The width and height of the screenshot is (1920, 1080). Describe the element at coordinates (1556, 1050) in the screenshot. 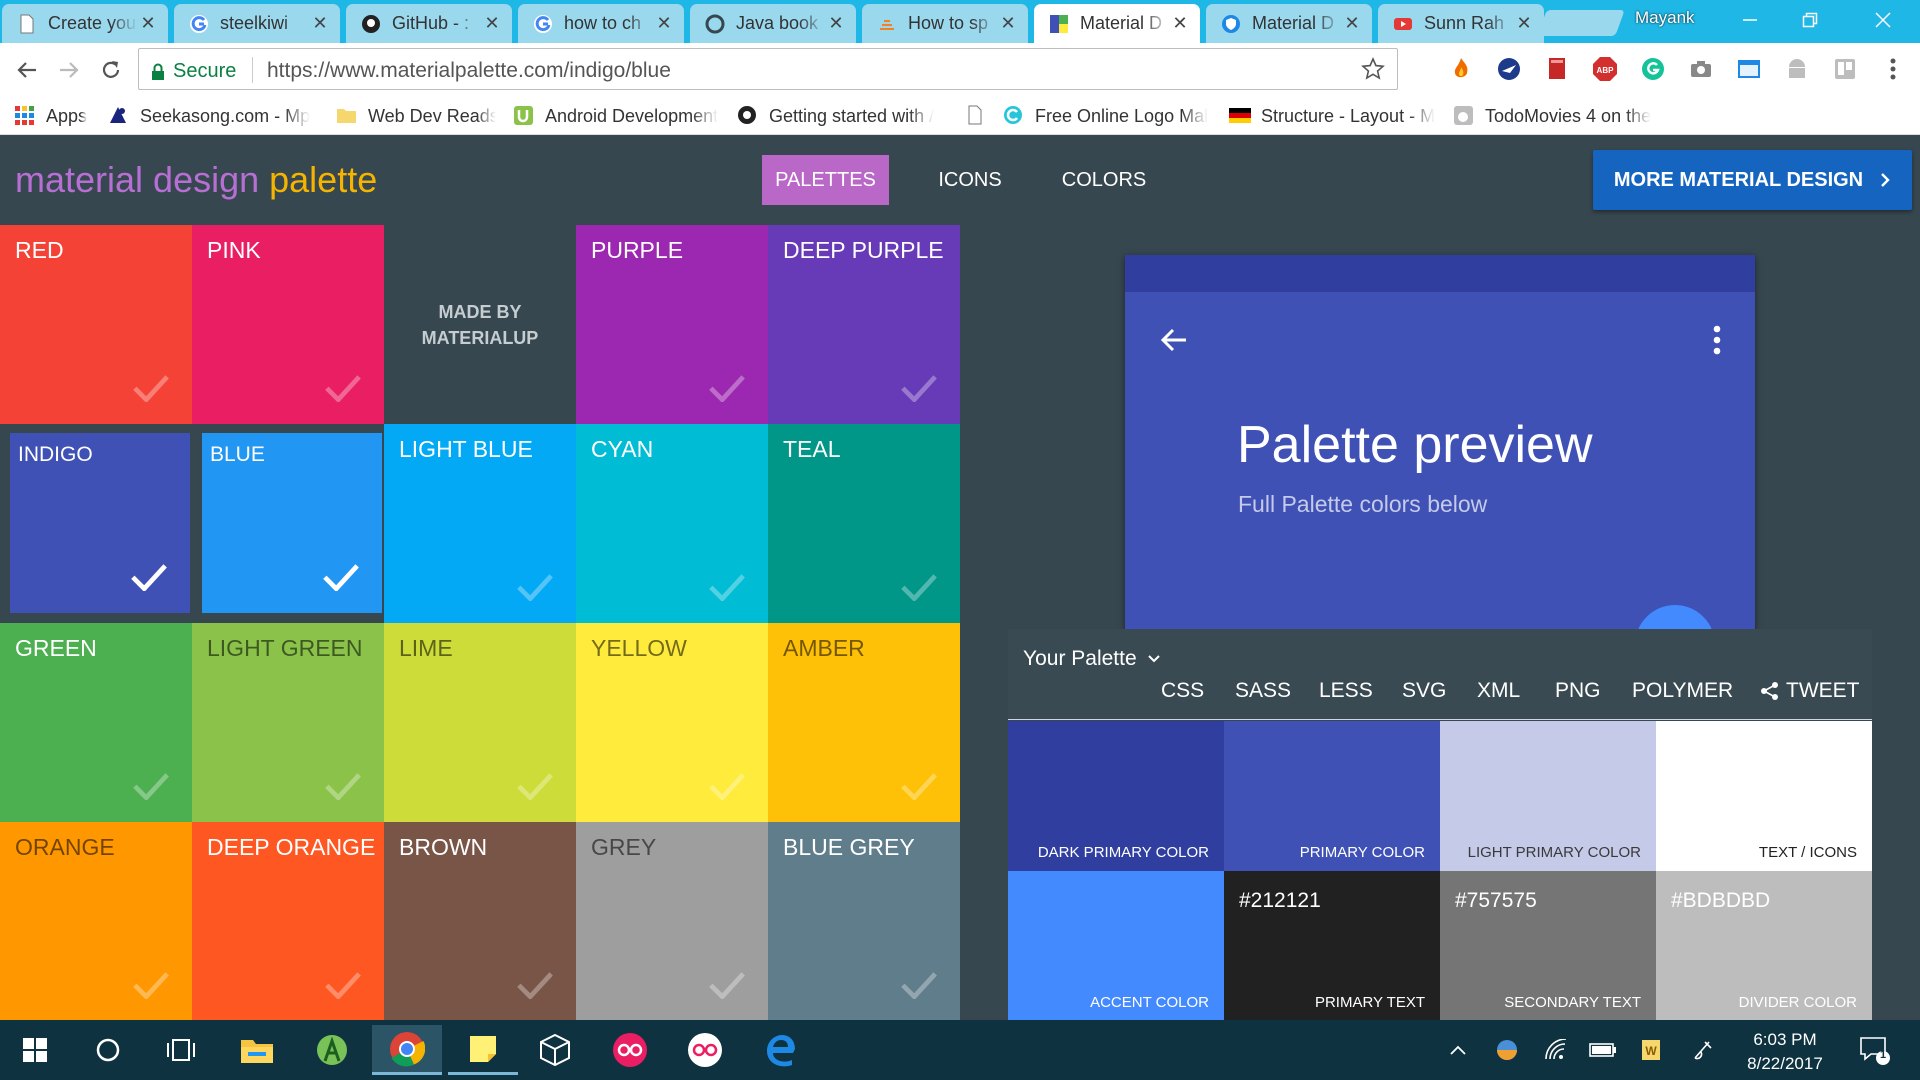

I see `tray-wifi` at that location.